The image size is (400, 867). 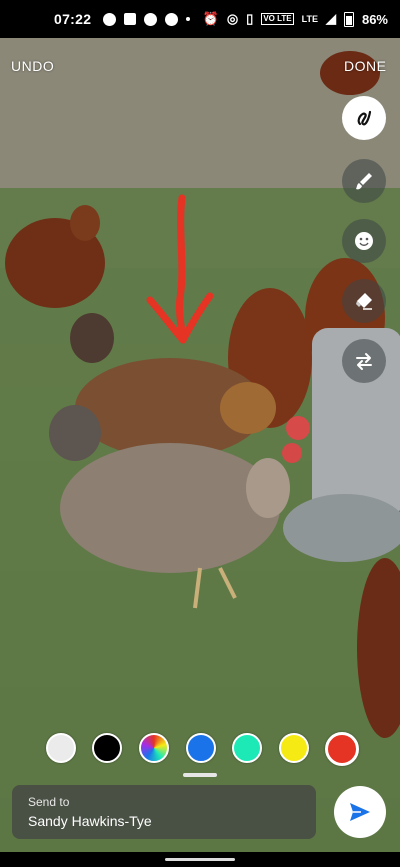 I want to click on data-saver-icon: ◎, so click(x=232, y=18).